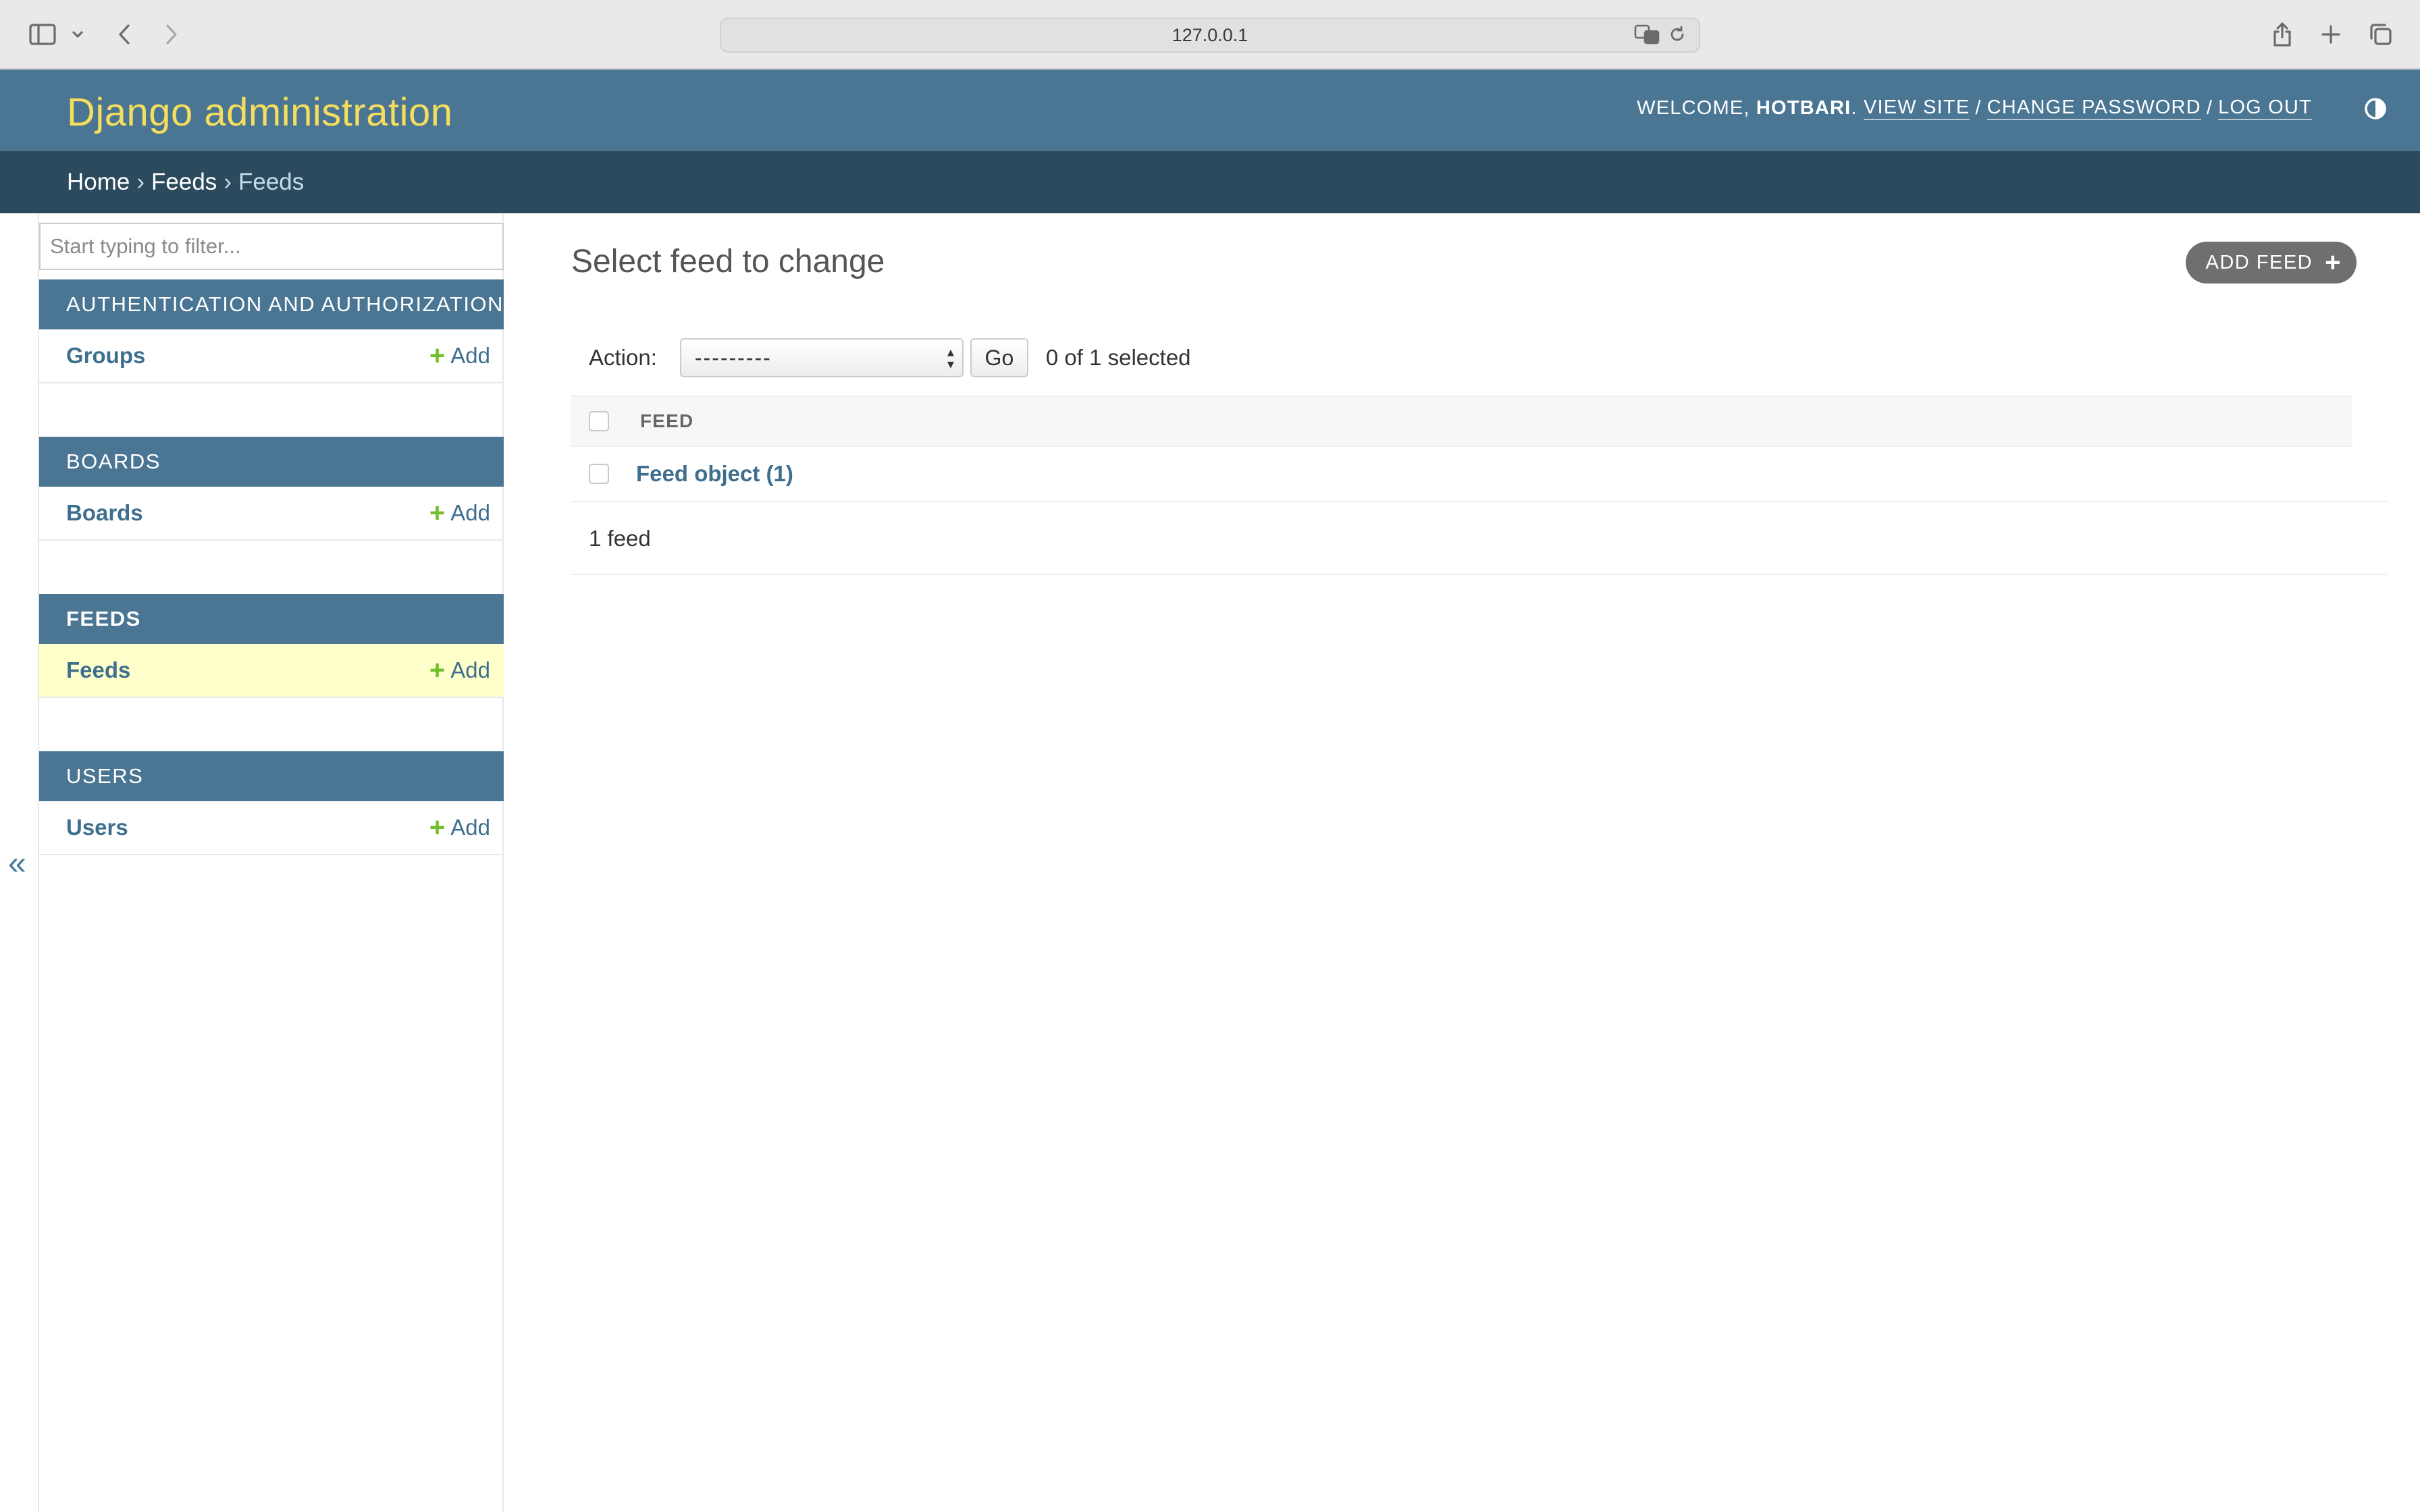 The image size is (2420, 1512). I want to click on module-caption: Feeds, so click(271, 619).